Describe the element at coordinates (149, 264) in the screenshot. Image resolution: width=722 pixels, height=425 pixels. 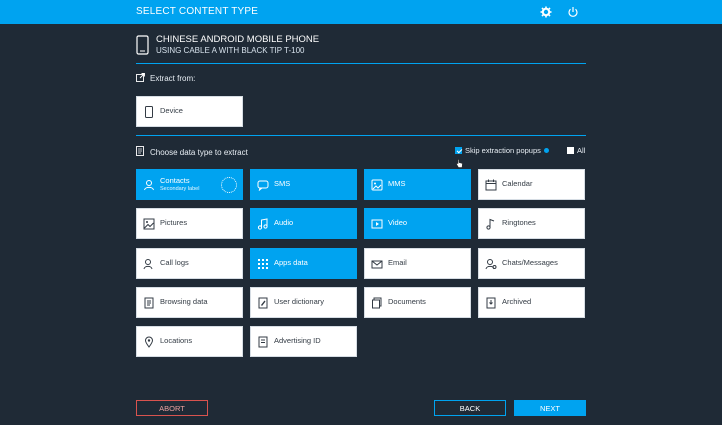
I see `call-logs-icon` at that location.